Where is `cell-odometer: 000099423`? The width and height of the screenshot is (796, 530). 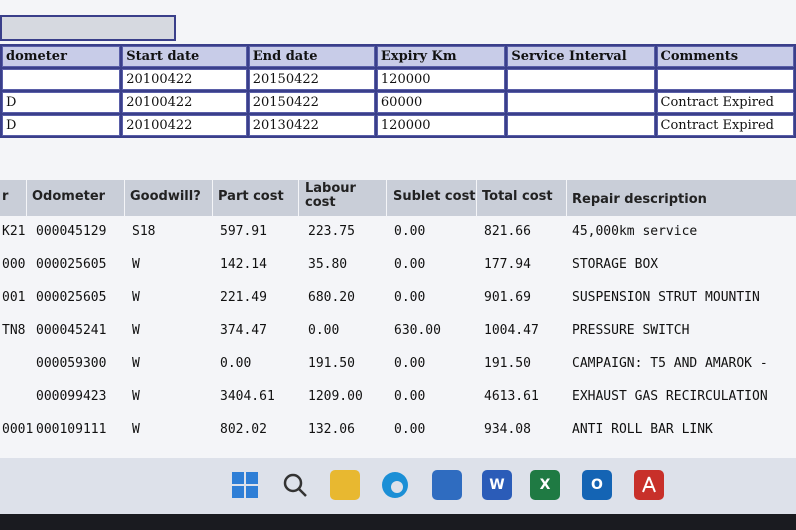 cell-odometer: 000099423 is located at coordinates (71, 396).